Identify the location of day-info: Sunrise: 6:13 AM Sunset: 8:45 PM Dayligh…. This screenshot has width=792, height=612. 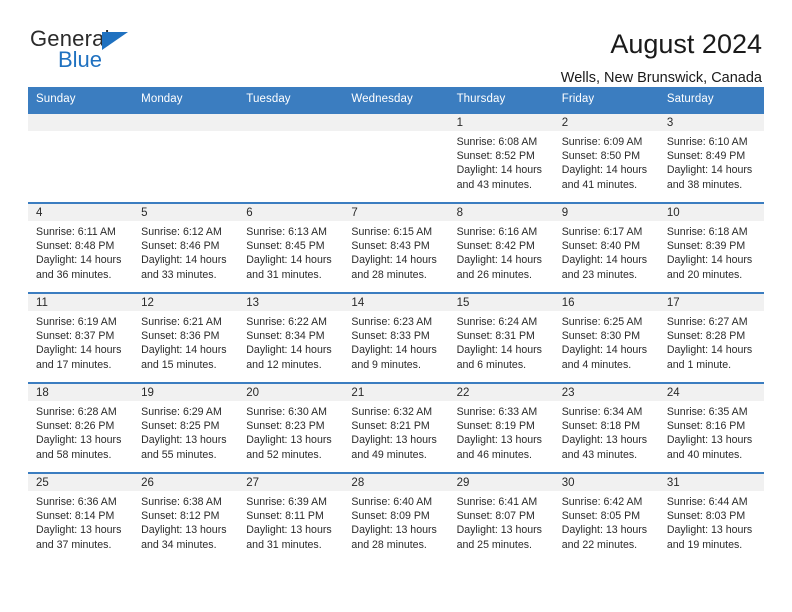
(290, 251).